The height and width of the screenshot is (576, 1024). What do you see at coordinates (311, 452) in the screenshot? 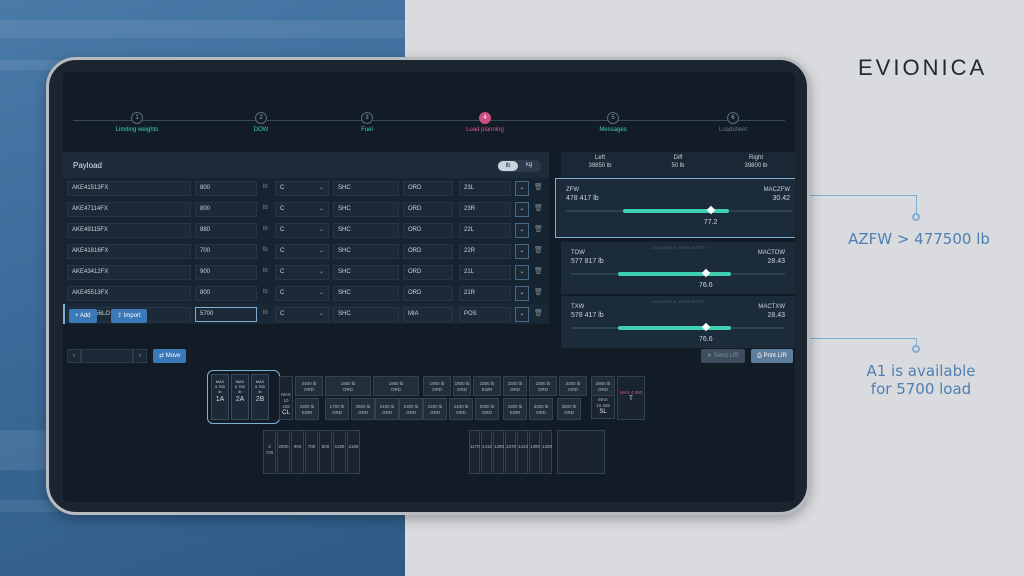
I see `lower-hold-slot: 700` at bounding box center [311, 452].